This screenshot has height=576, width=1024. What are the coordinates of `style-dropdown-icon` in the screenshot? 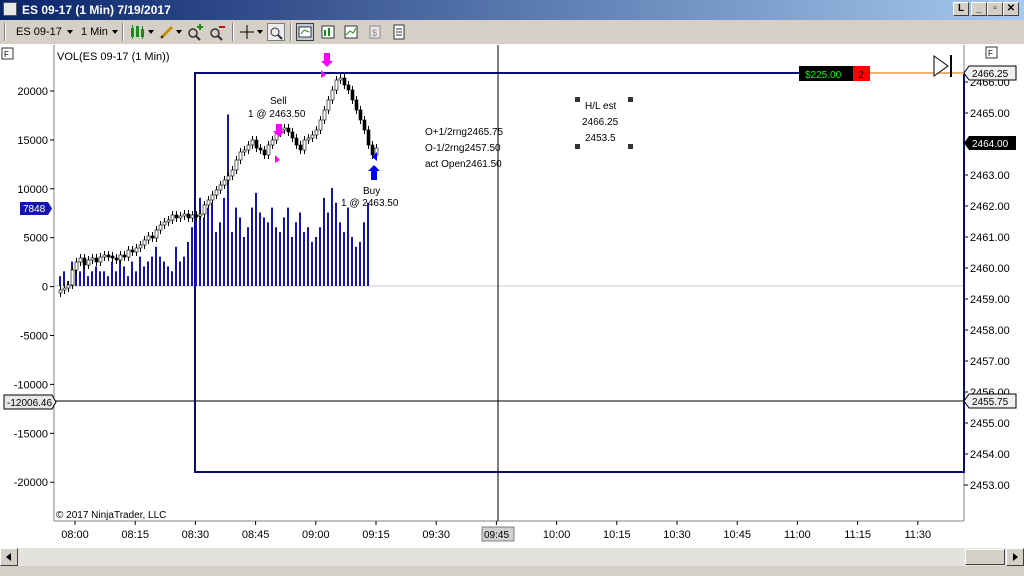 It's located at (151, 32).